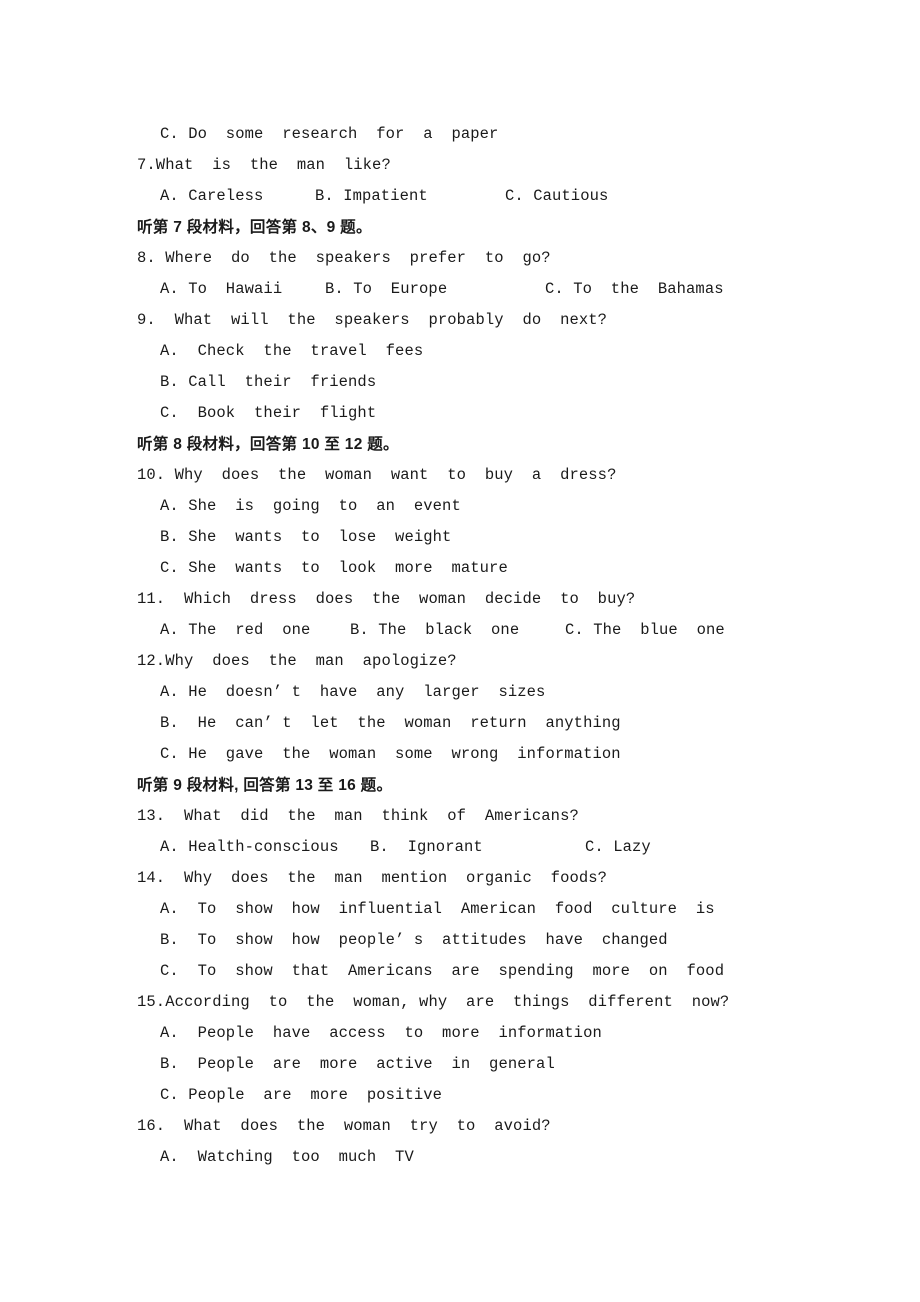  Describe the element at coordinates (334, 568) in the screenshot. I see `answer-option: C. She wants to look more mature` at that location.